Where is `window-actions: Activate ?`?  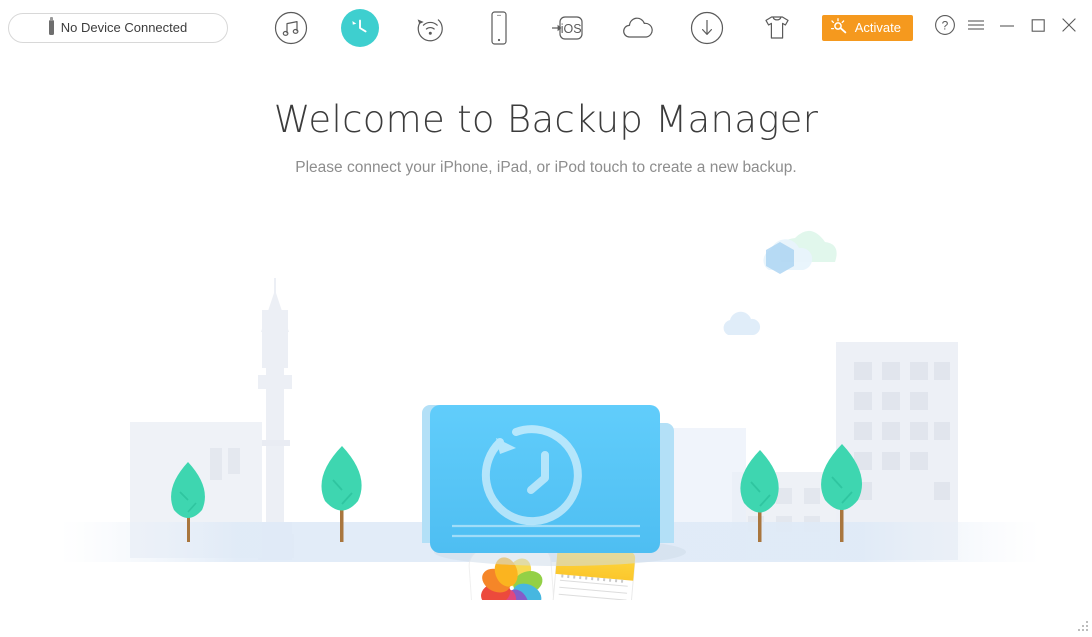
window-actions: Activate ? is located at coordinates (951, 28).